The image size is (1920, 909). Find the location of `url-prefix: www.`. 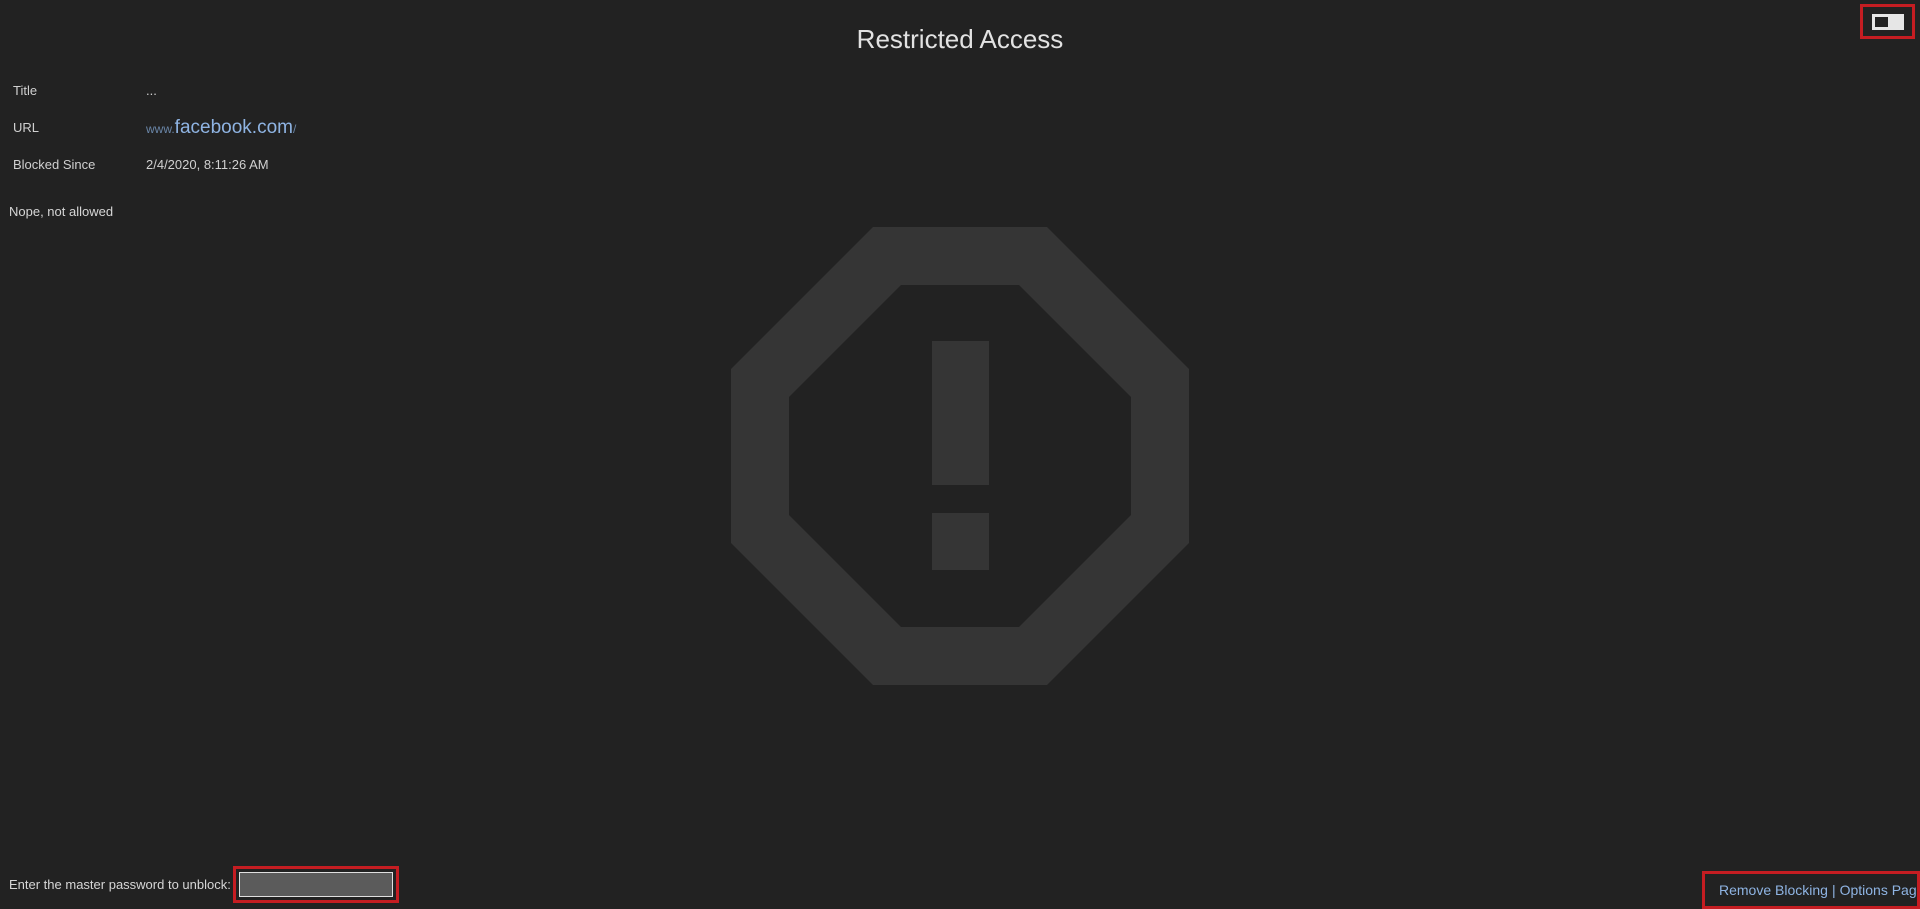

url-prefix: www. is located at coordinates (160, 128).